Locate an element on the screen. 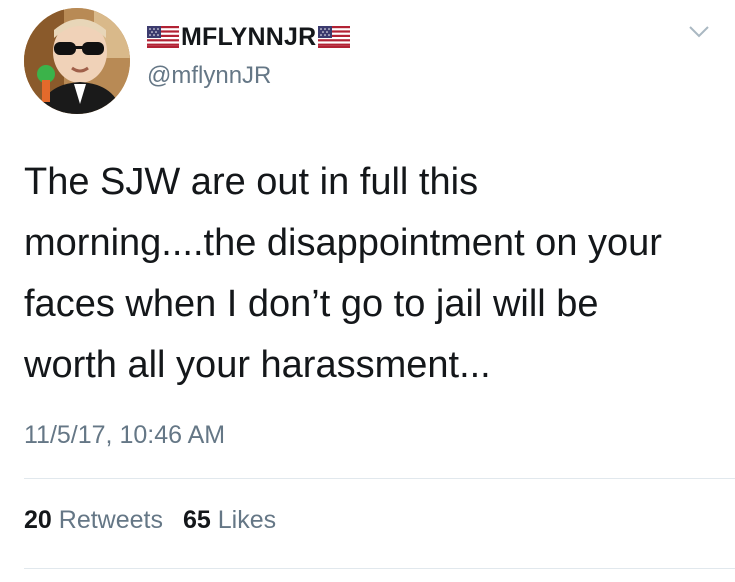 Image resolution: width=735 pixels, height=582 pixels. user-handle: @mflynnJR is located at coordinates (209, 76).